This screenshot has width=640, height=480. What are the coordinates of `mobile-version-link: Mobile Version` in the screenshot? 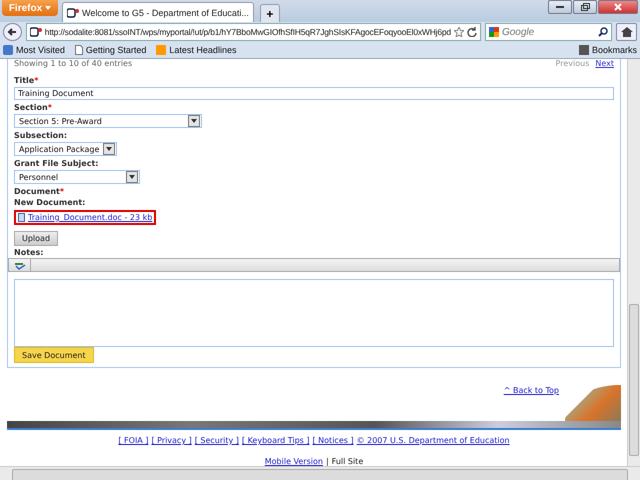 It's located at (293, 461).